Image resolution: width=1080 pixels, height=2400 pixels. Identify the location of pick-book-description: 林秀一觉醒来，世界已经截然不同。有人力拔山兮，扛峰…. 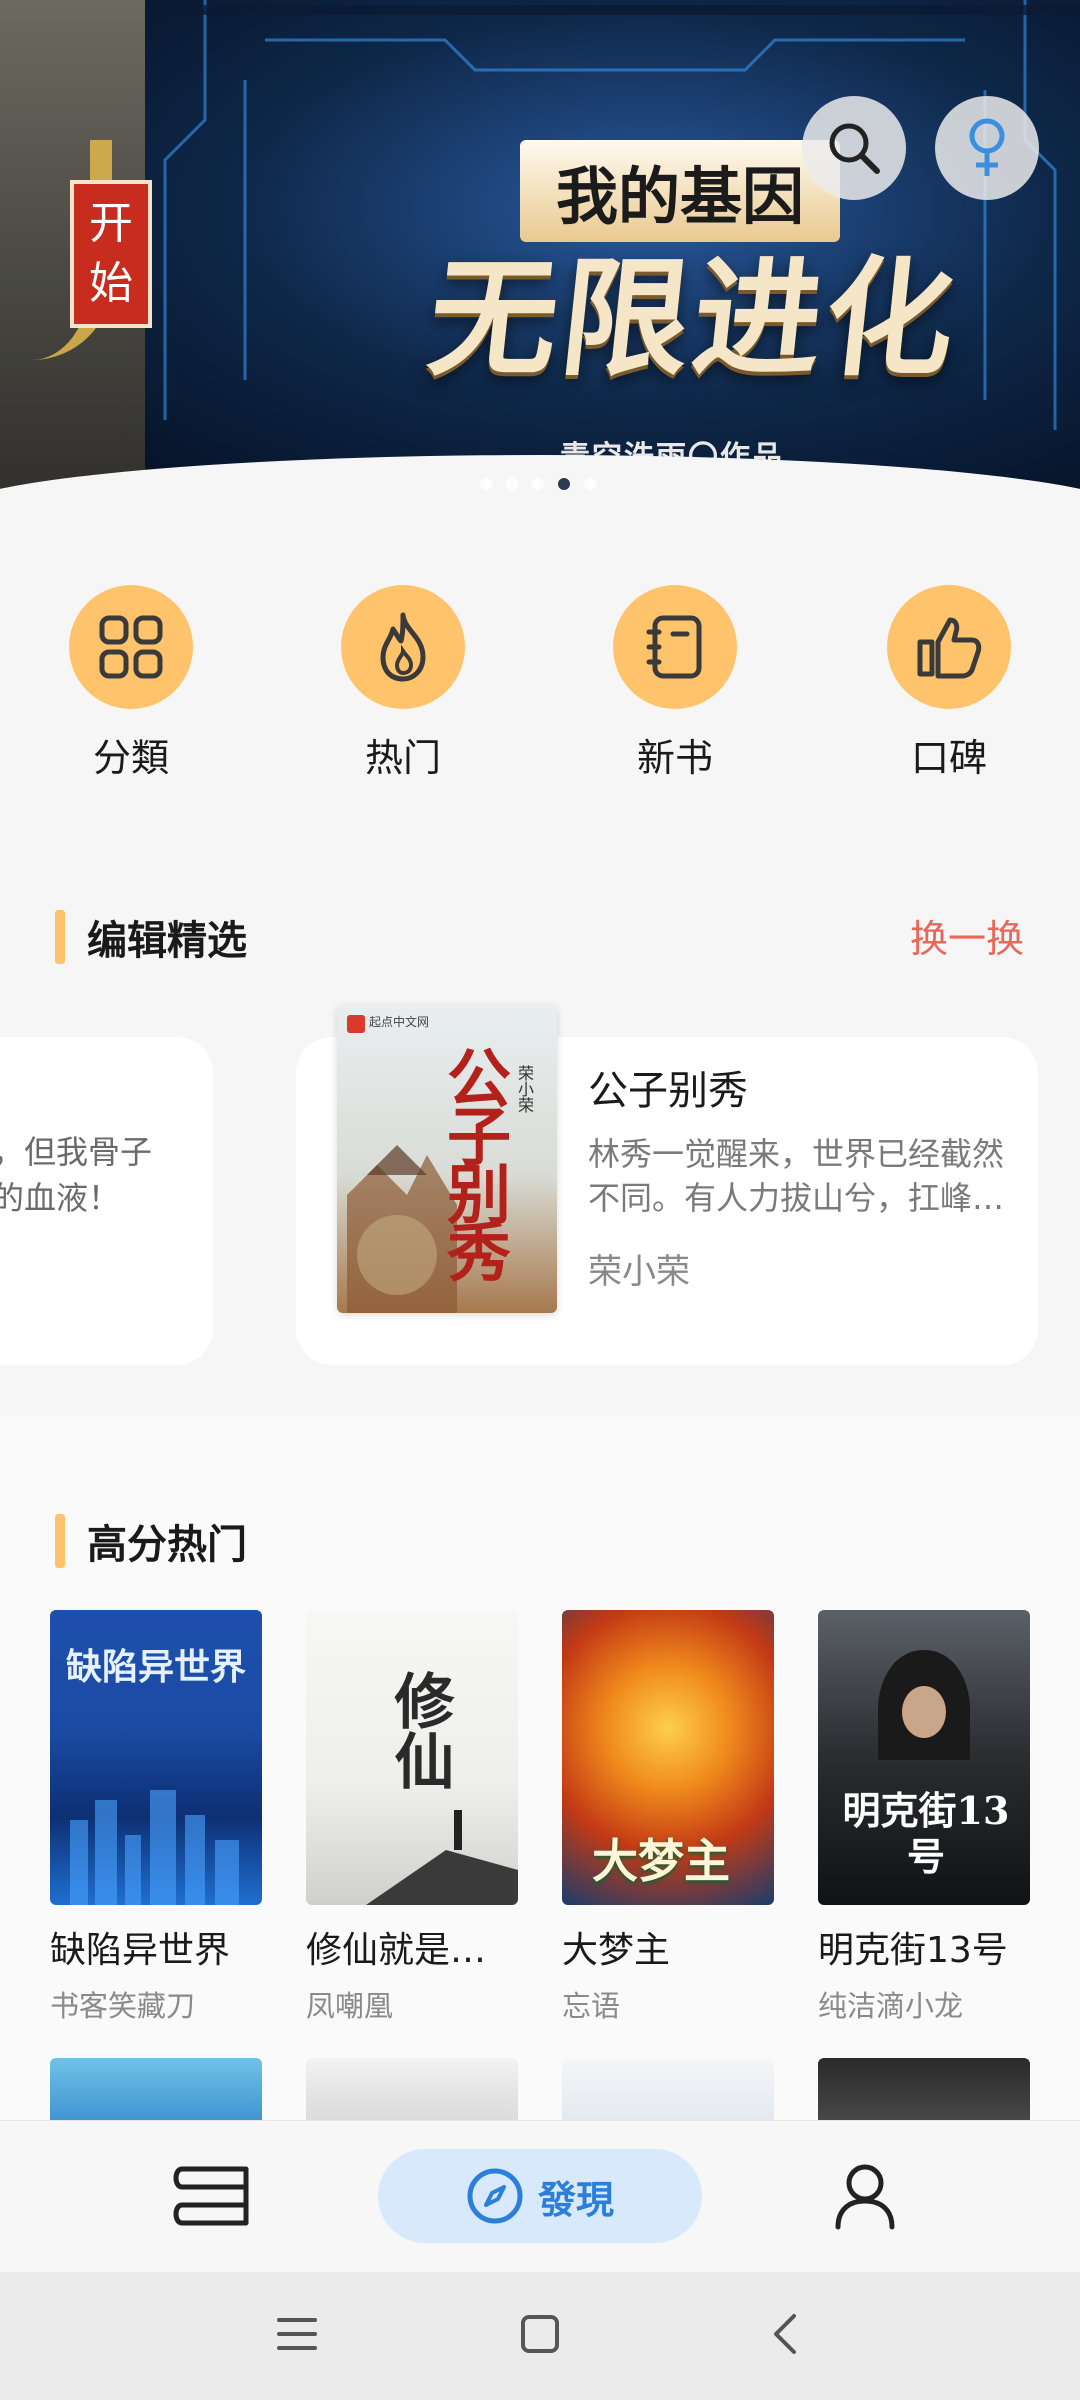
(796, 1176).